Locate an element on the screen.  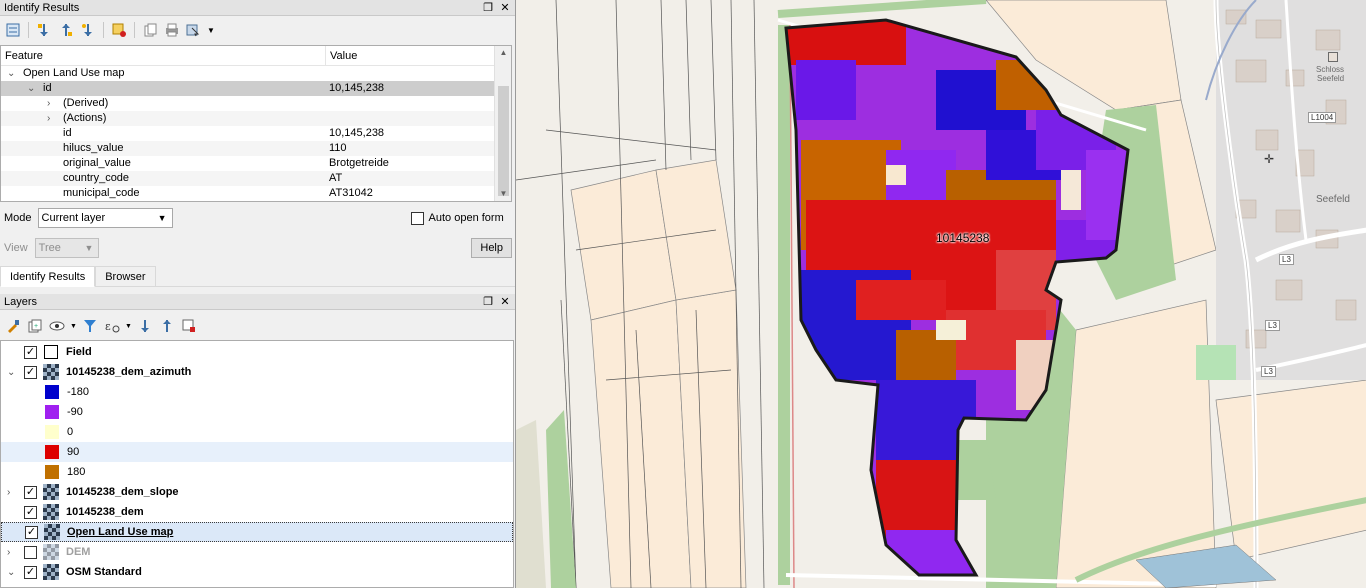
feature-column-header: Feature is located at coordinates (163, 55).